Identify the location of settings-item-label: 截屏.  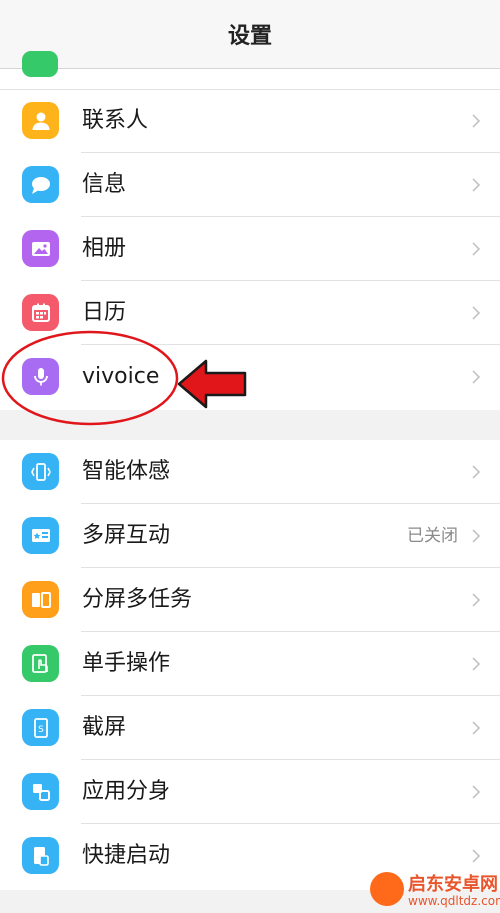
(104, 727).